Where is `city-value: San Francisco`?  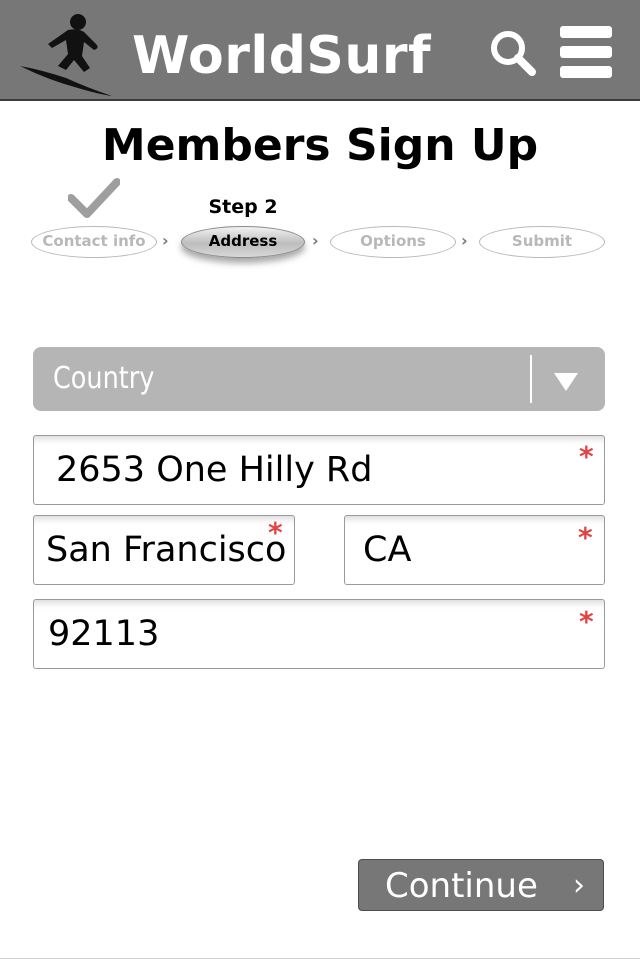
city-value: San Francisco is located at coordinates (166, 550).